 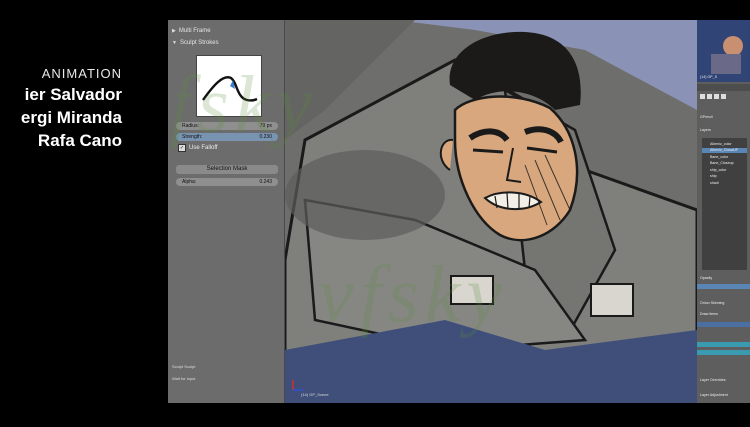 What do you see at coordinates (709, 314) in the screenshot?
I see `draw-items-option: Draw items` at bounding box center [709, 314].